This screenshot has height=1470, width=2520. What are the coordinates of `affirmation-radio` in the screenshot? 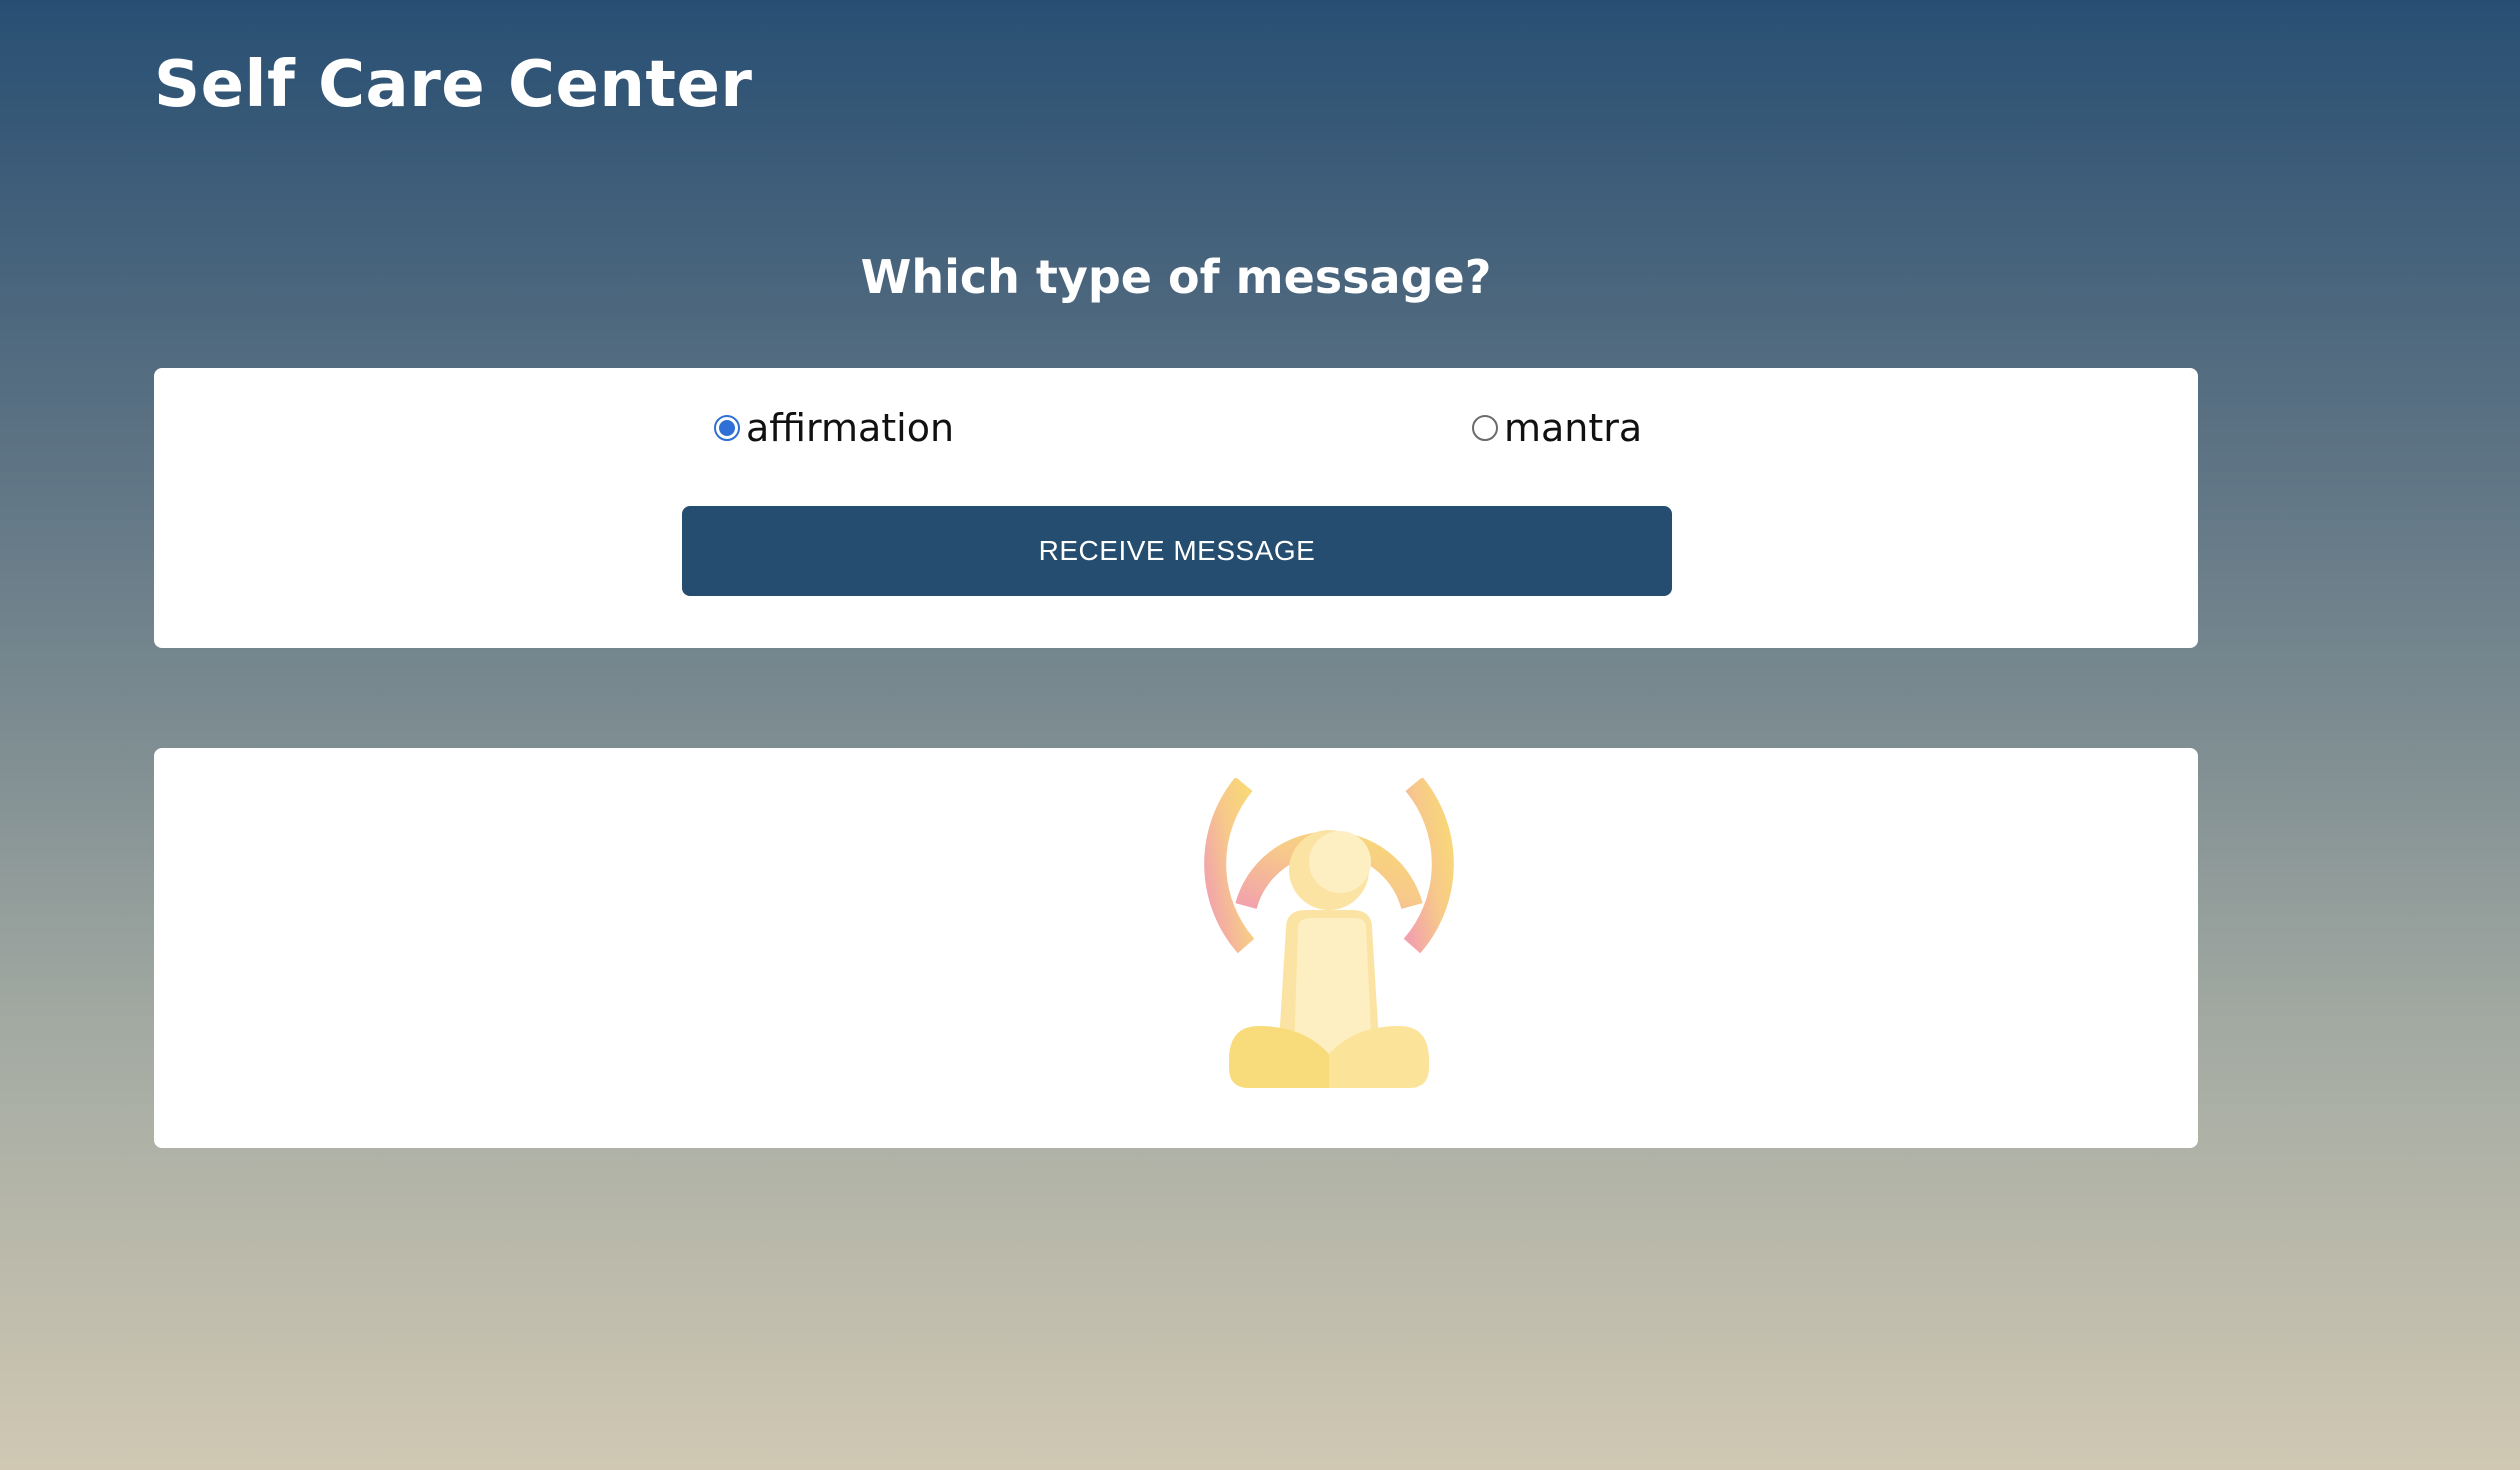 It's located at (727, 428).